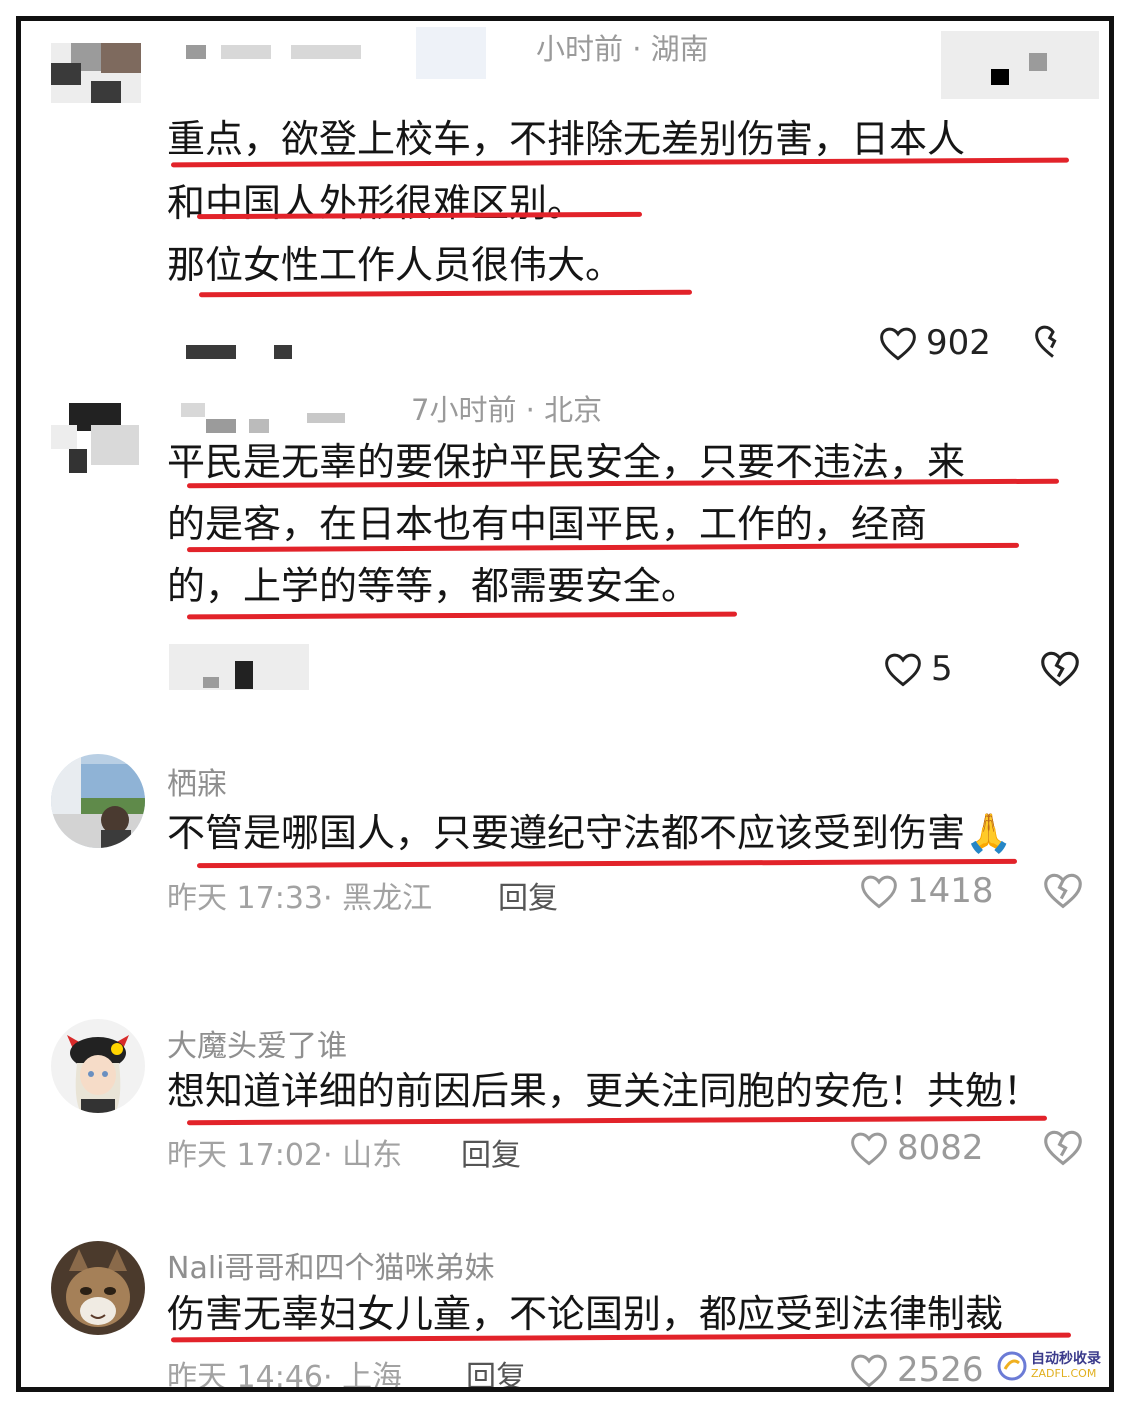 Image resolution: width=1135 pixels, height=1412 pixels. What do you see at coordinates (285, 1155) in the screenshot?
I see `comment-timestamp: 昨天 17:02· 山东` at bounding box center [285, 1155].